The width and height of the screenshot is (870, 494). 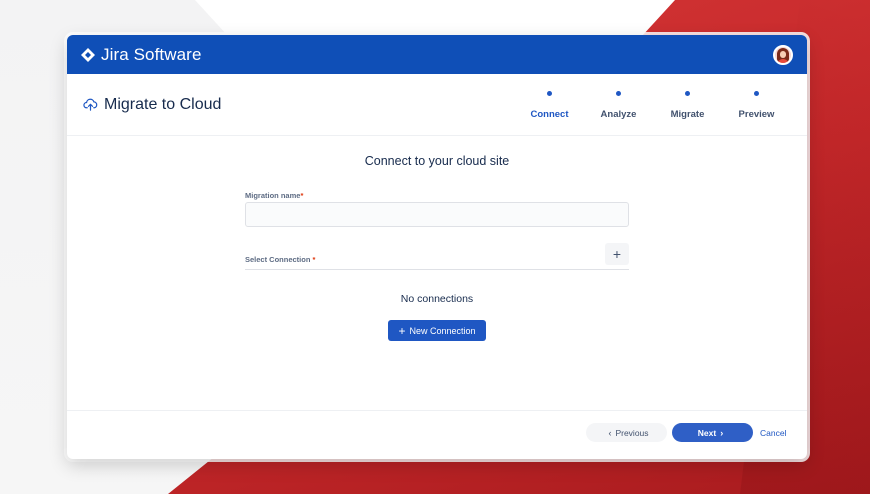 I want to click on page-title: Migrate to Cloud, so click(x=163, y=104).